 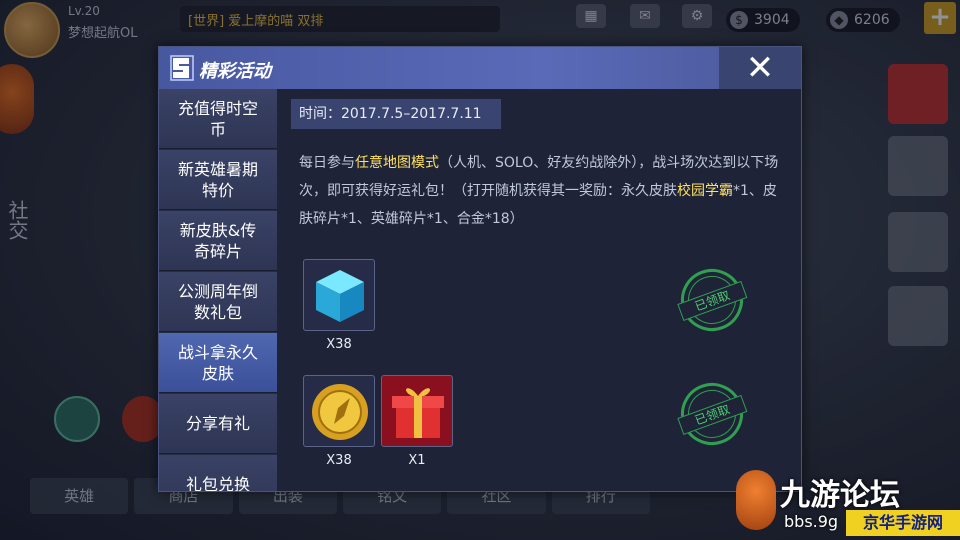 What do you see at coordinates (811, 521) in the screenshot?
I see `watermark-url: bbs.9g` at bounding box center [811, 521].